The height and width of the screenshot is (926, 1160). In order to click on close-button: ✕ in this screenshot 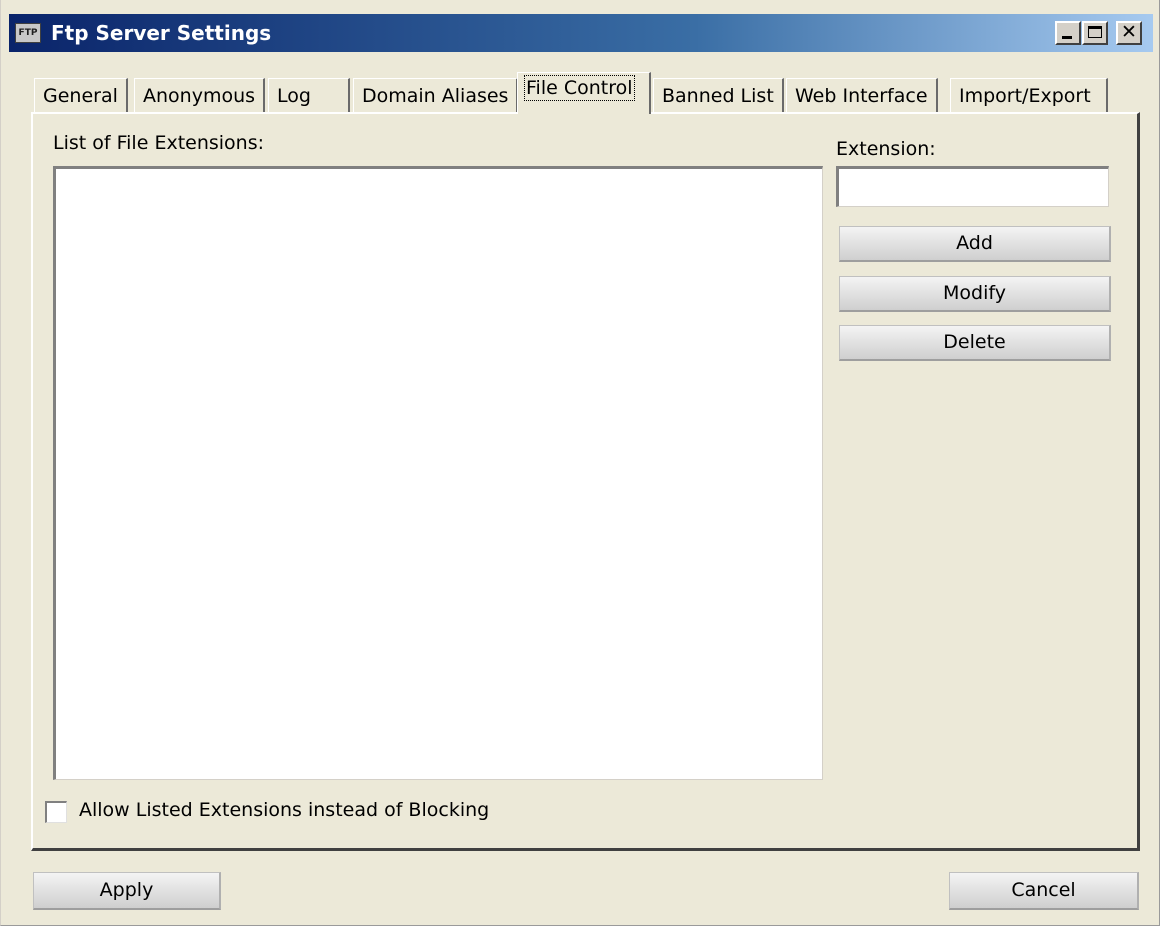, I will do `click(1129, 33)`.